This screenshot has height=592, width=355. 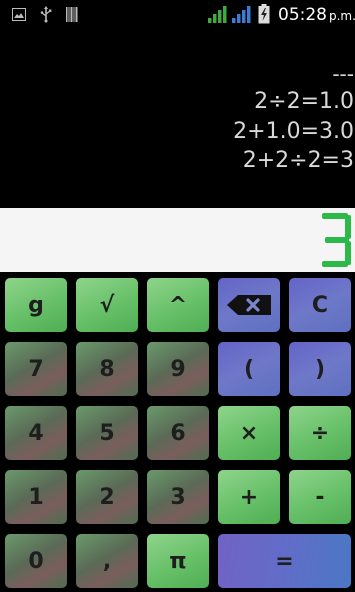 I want to click on key-7: 7, so click(x=36, y=369).